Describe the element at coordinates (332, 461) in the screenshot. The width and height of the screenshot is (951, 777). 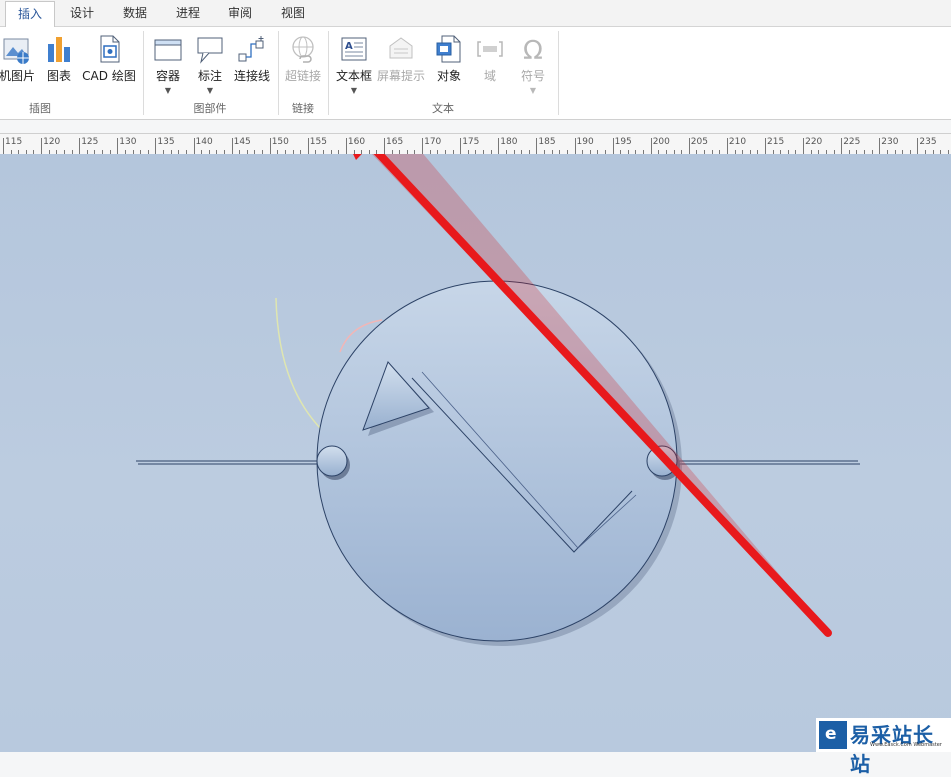
I see `left-terminal-shape` at that location.